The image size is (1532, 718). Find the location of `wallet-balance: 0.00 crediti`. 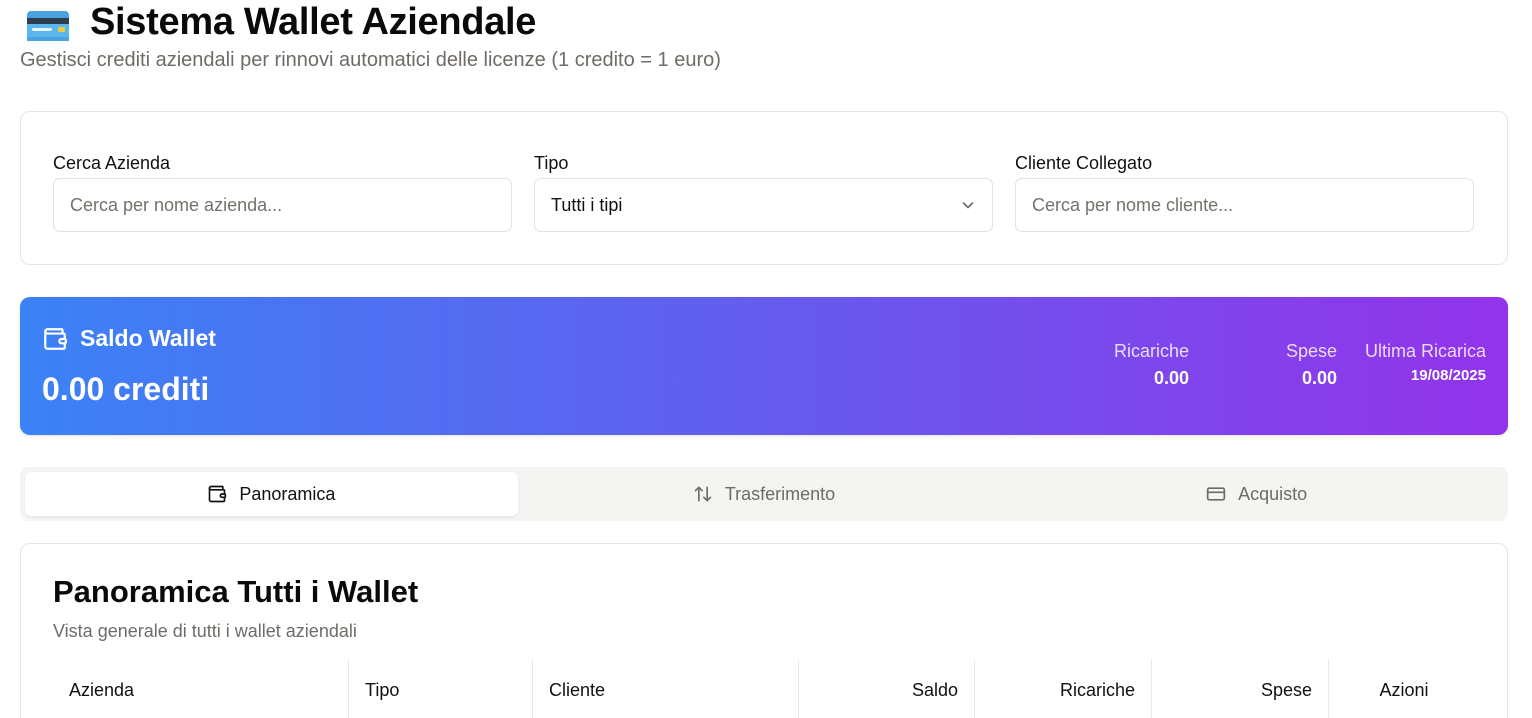

wallet-balance: 0.00 crediti is located at coordinates (126, 389).